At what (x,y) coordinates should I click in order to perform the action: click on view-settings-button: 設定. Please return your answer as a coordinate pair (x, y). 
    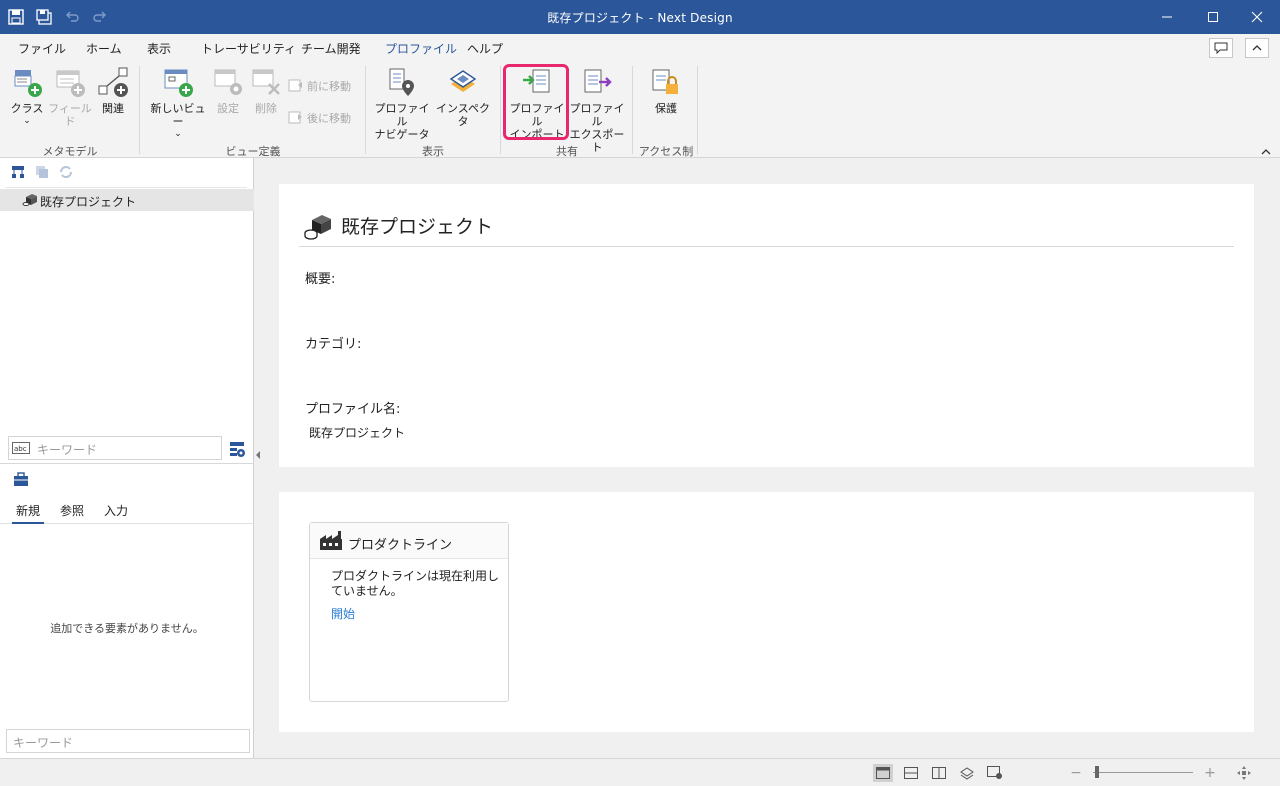
    Looking at the image, I should click on (228, 90).